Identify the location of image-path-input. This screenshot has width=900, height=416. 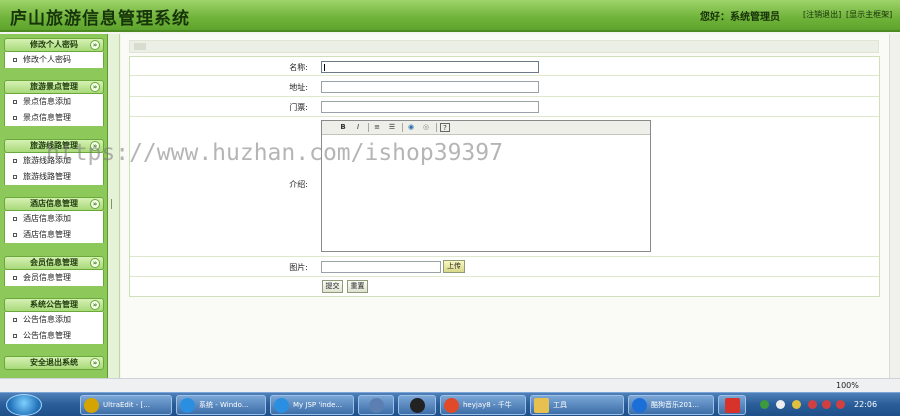
(381, 267).